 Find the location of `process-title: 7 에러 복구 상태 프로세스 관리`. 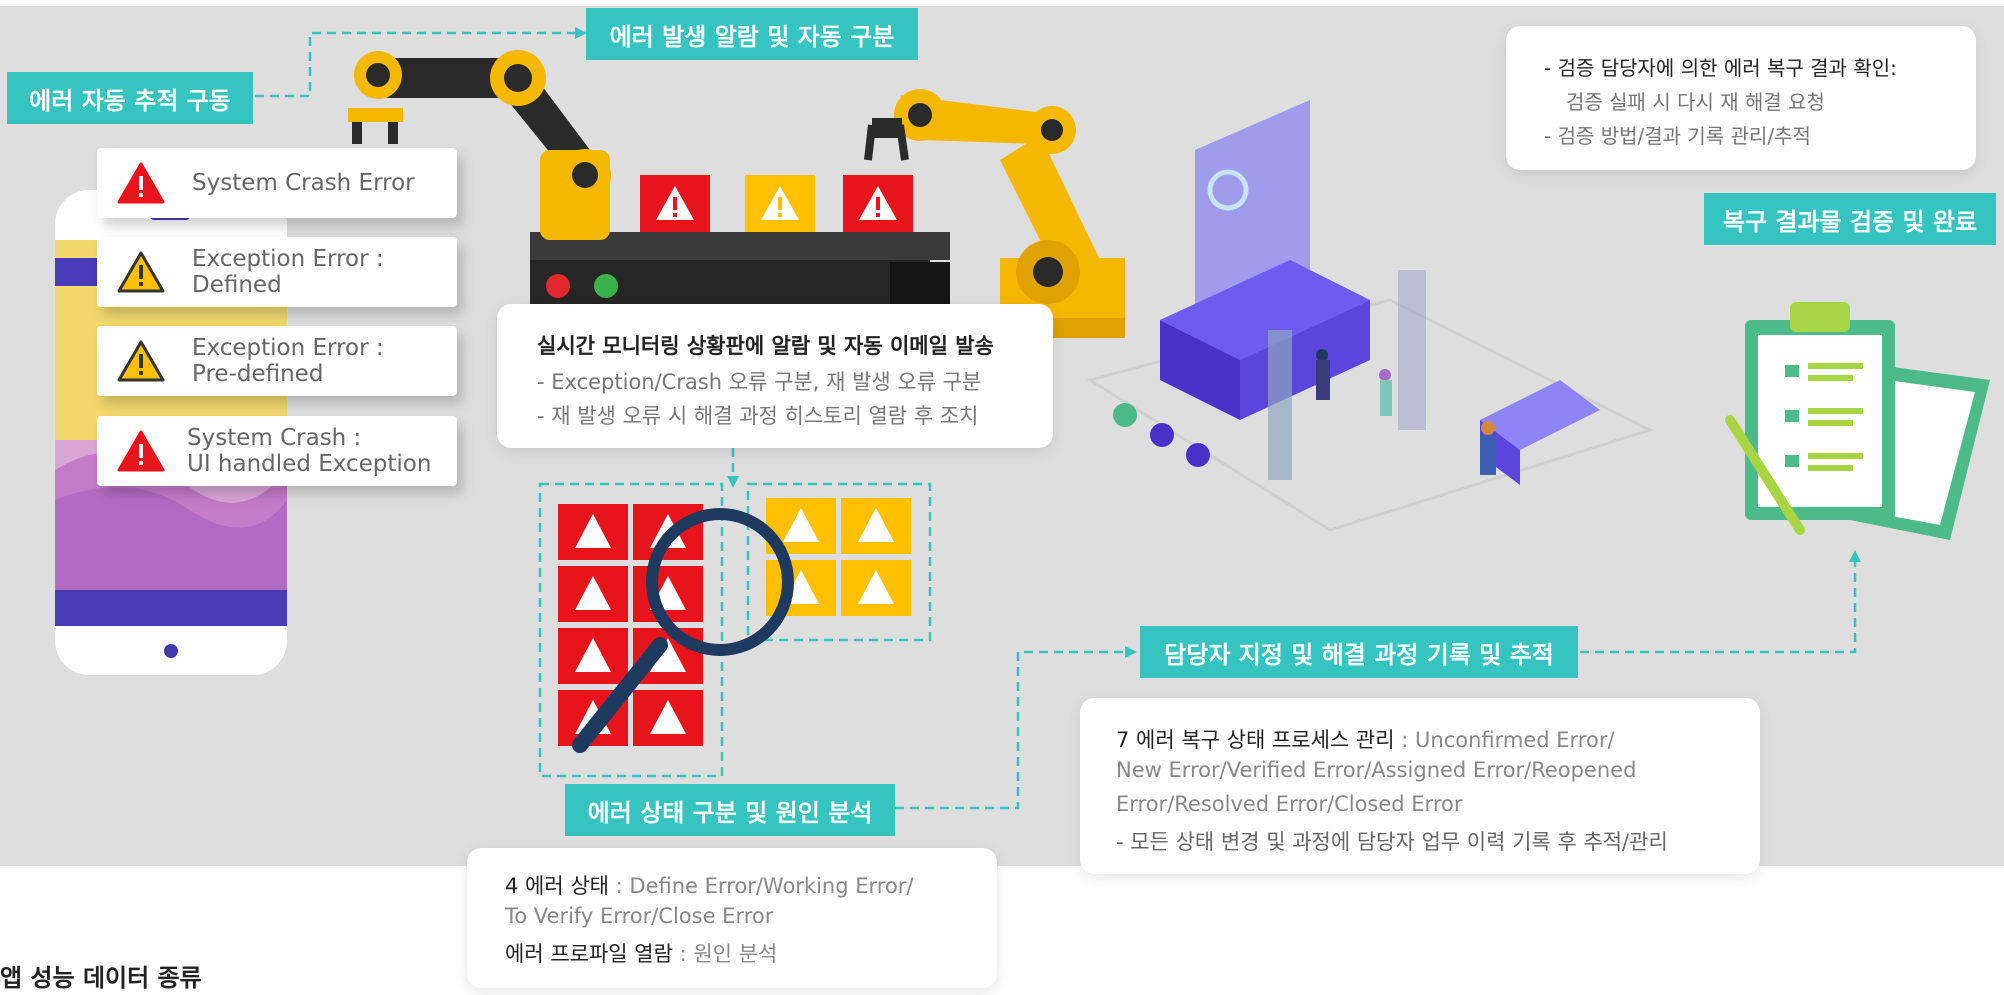

process-title: 7 에러 복구 상태 프로세스 관리 is located at coordinates (1255, 740).